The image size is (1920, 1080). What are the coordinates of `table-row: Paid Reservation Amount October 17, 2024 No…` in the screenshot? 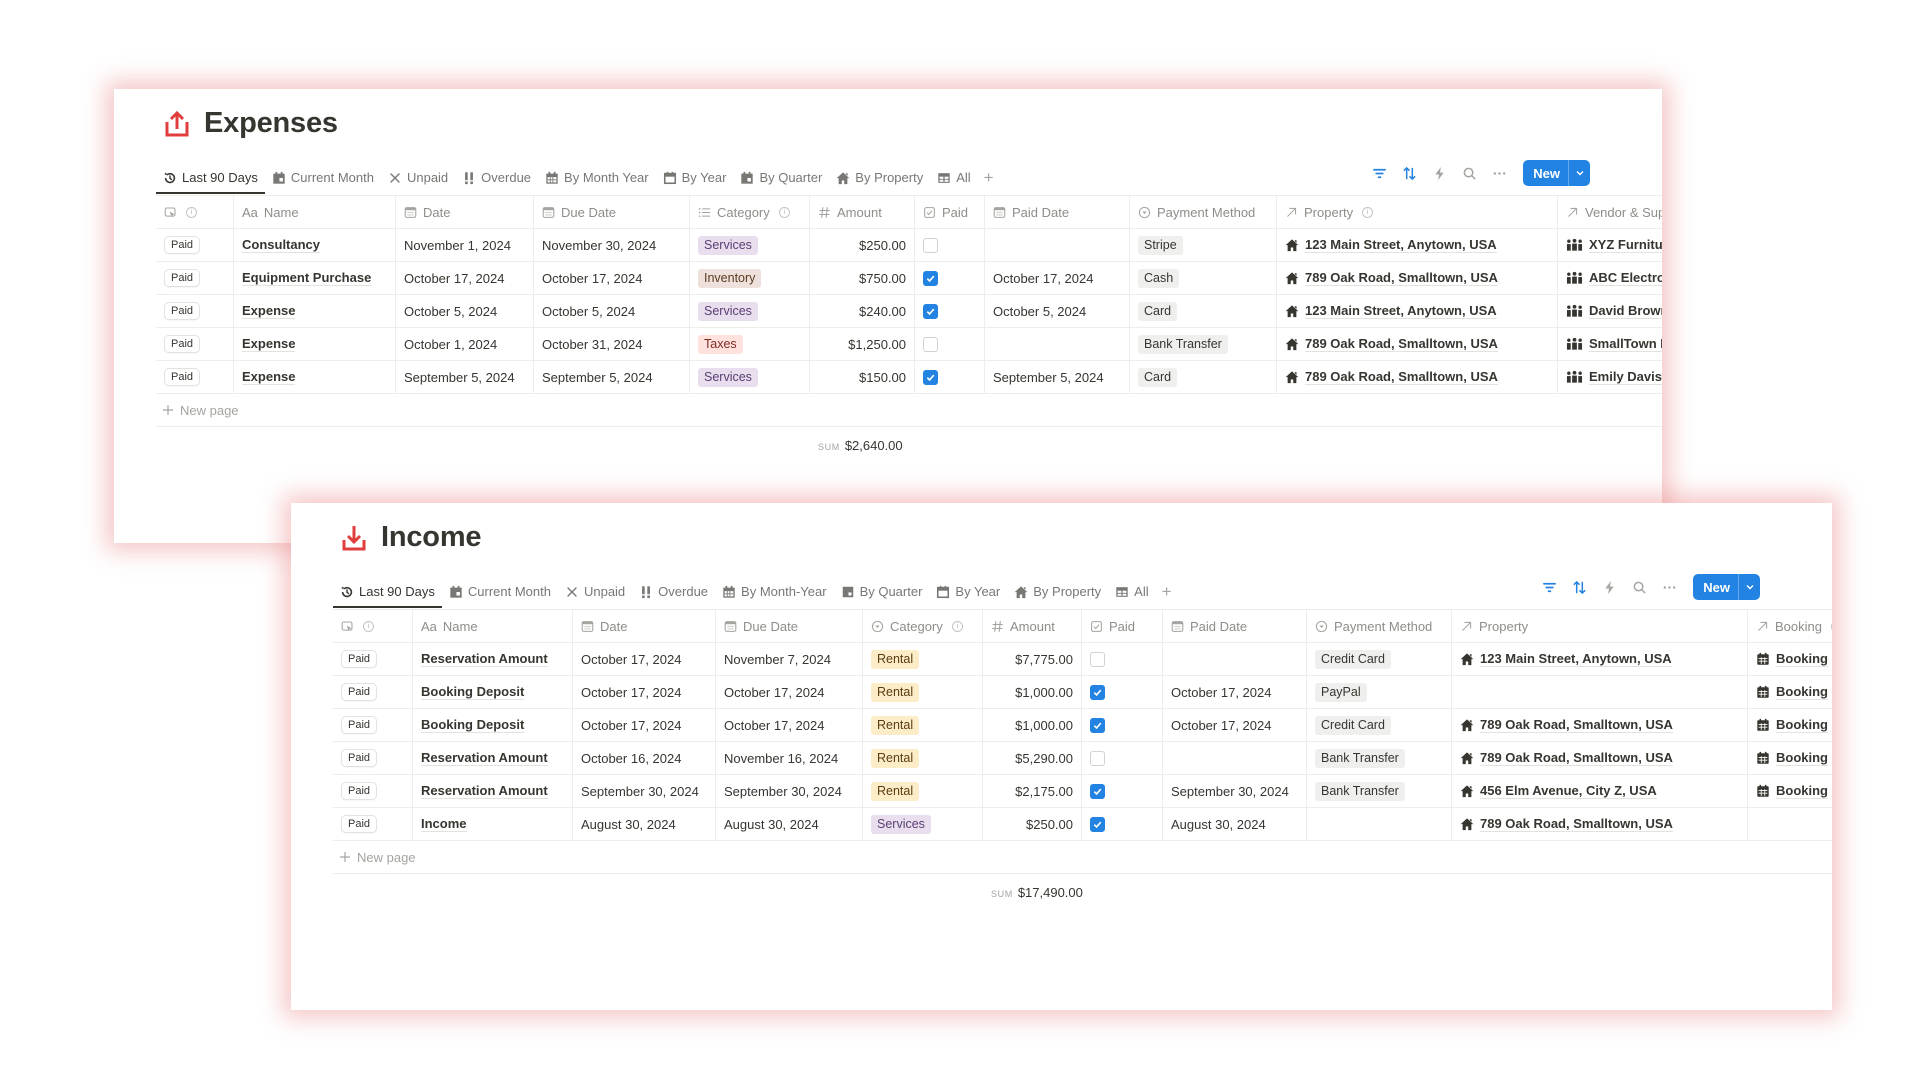 It's located at (1082, 659).